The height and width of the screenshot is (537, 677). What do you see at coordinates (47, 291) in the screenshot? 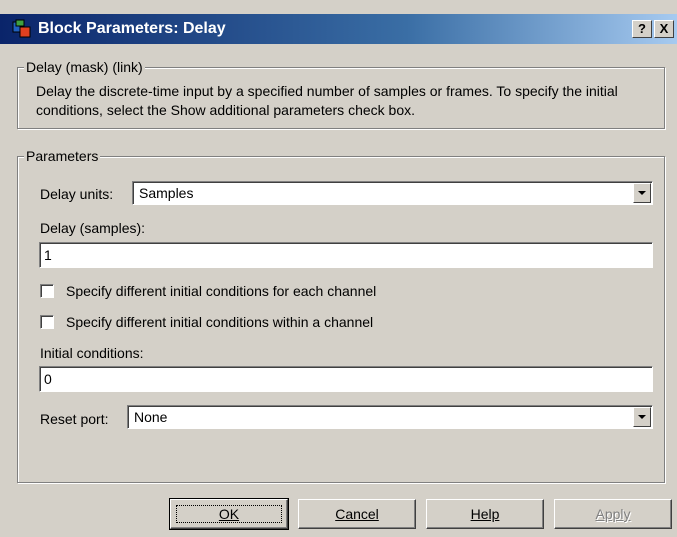
I see `checkbox-each-channel` at bounding box center [47, 291].